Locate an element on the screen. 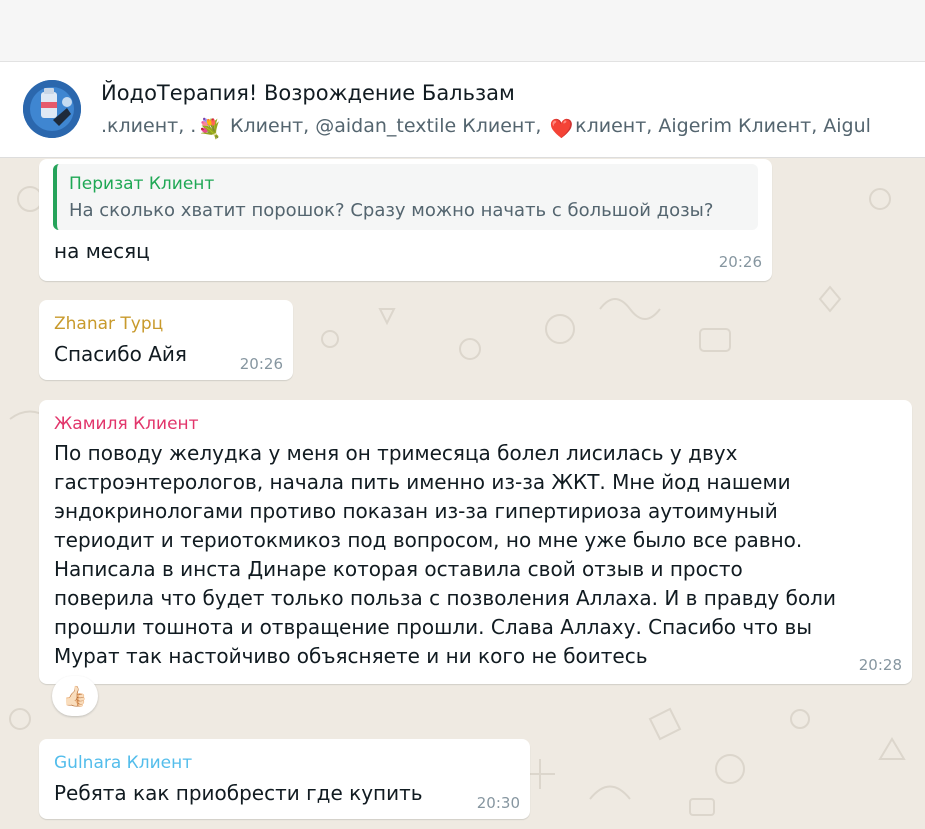 The width and height of the screenshot is (925, 829). reaction-badge: 👍🏻 is located at coordinates (75, 696).